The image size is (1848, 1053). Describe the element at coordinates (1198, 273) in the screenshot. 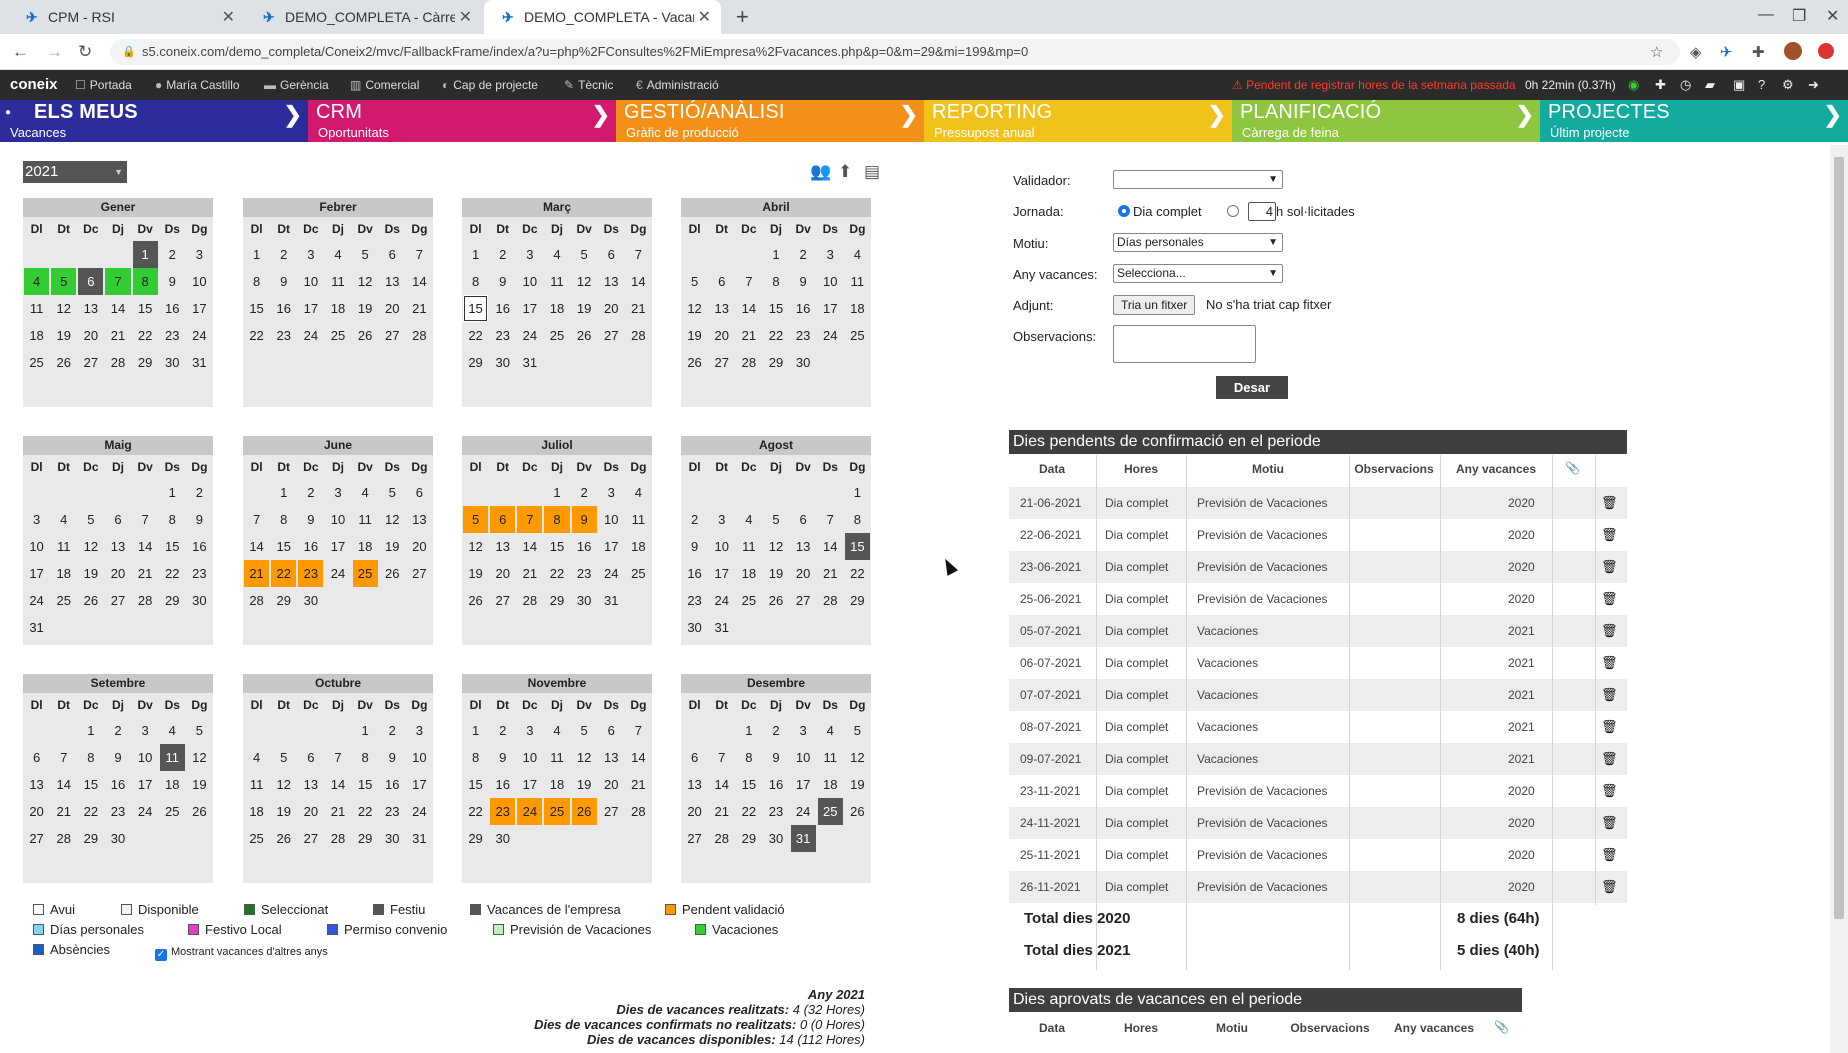

I see `any-vacances-select: Selecciona... ▼` at that location.